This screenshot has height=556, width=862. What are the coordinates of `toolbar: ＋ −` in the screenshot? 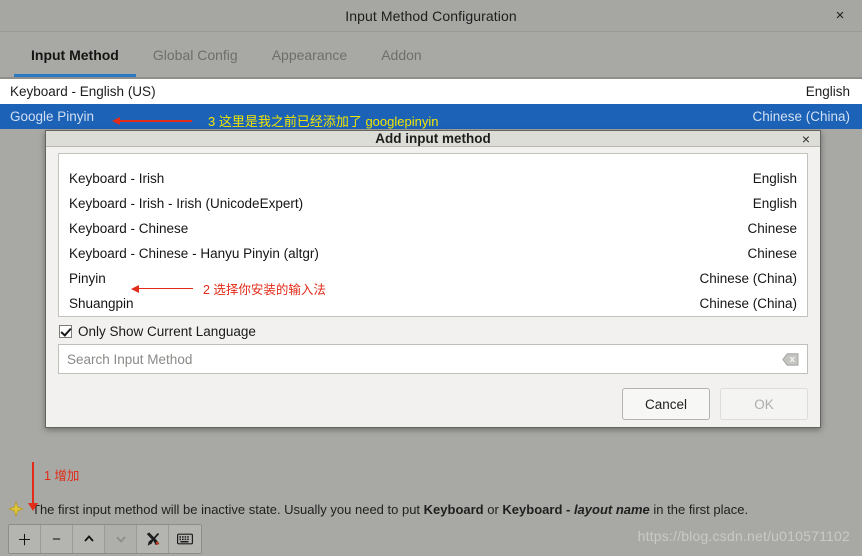 It's located at (105, 539).